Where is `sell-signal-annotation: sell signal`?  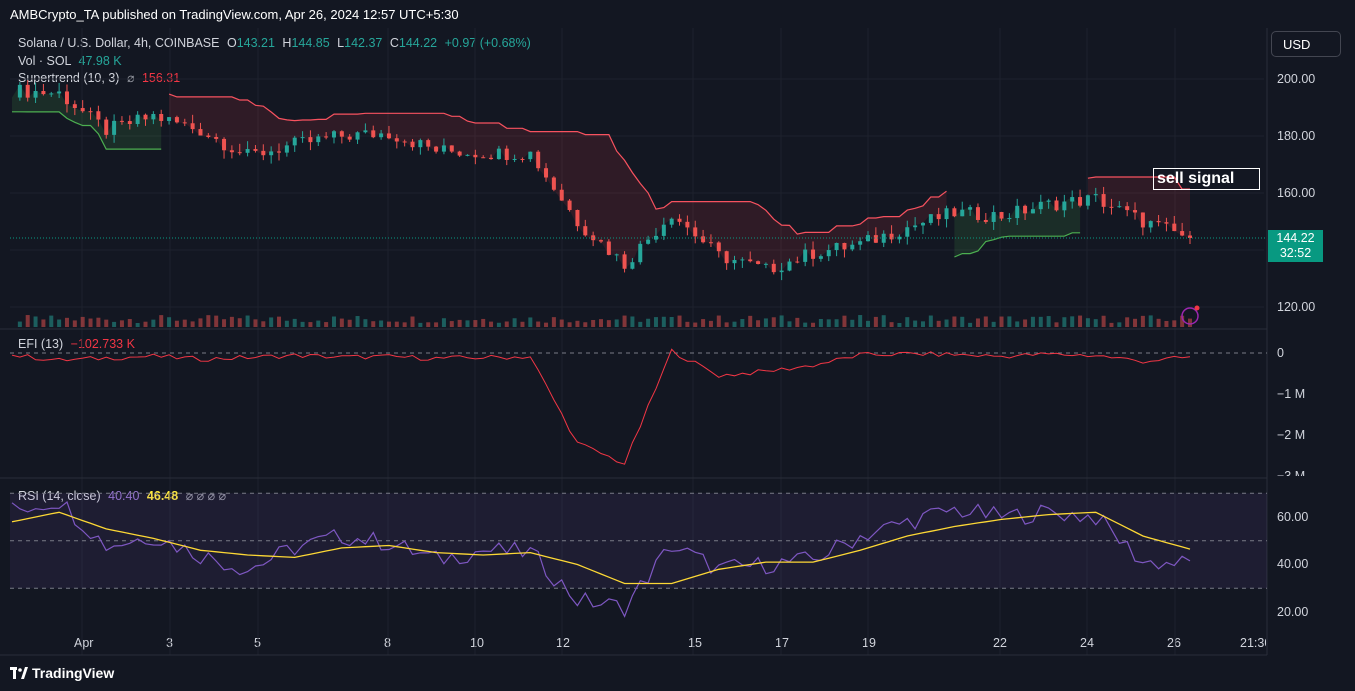
sell-signal-annotation: sell signal is located at coordinates (1206, 179).